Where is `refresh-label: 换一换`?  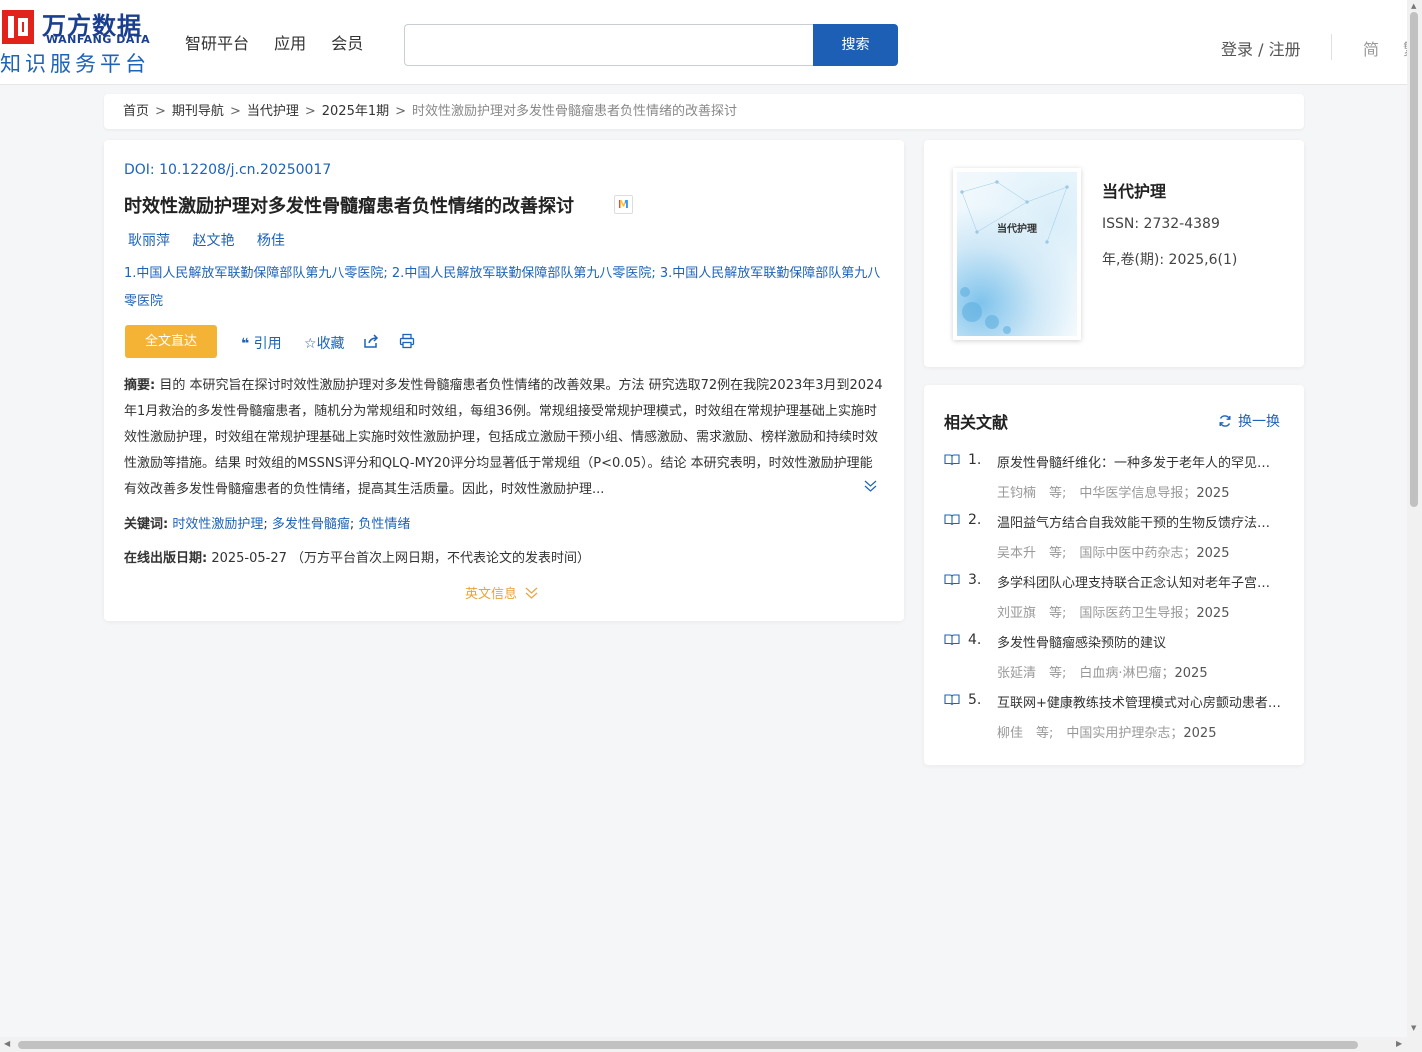 refresh-label: 换一换 is located at coordinates (1259, 422).